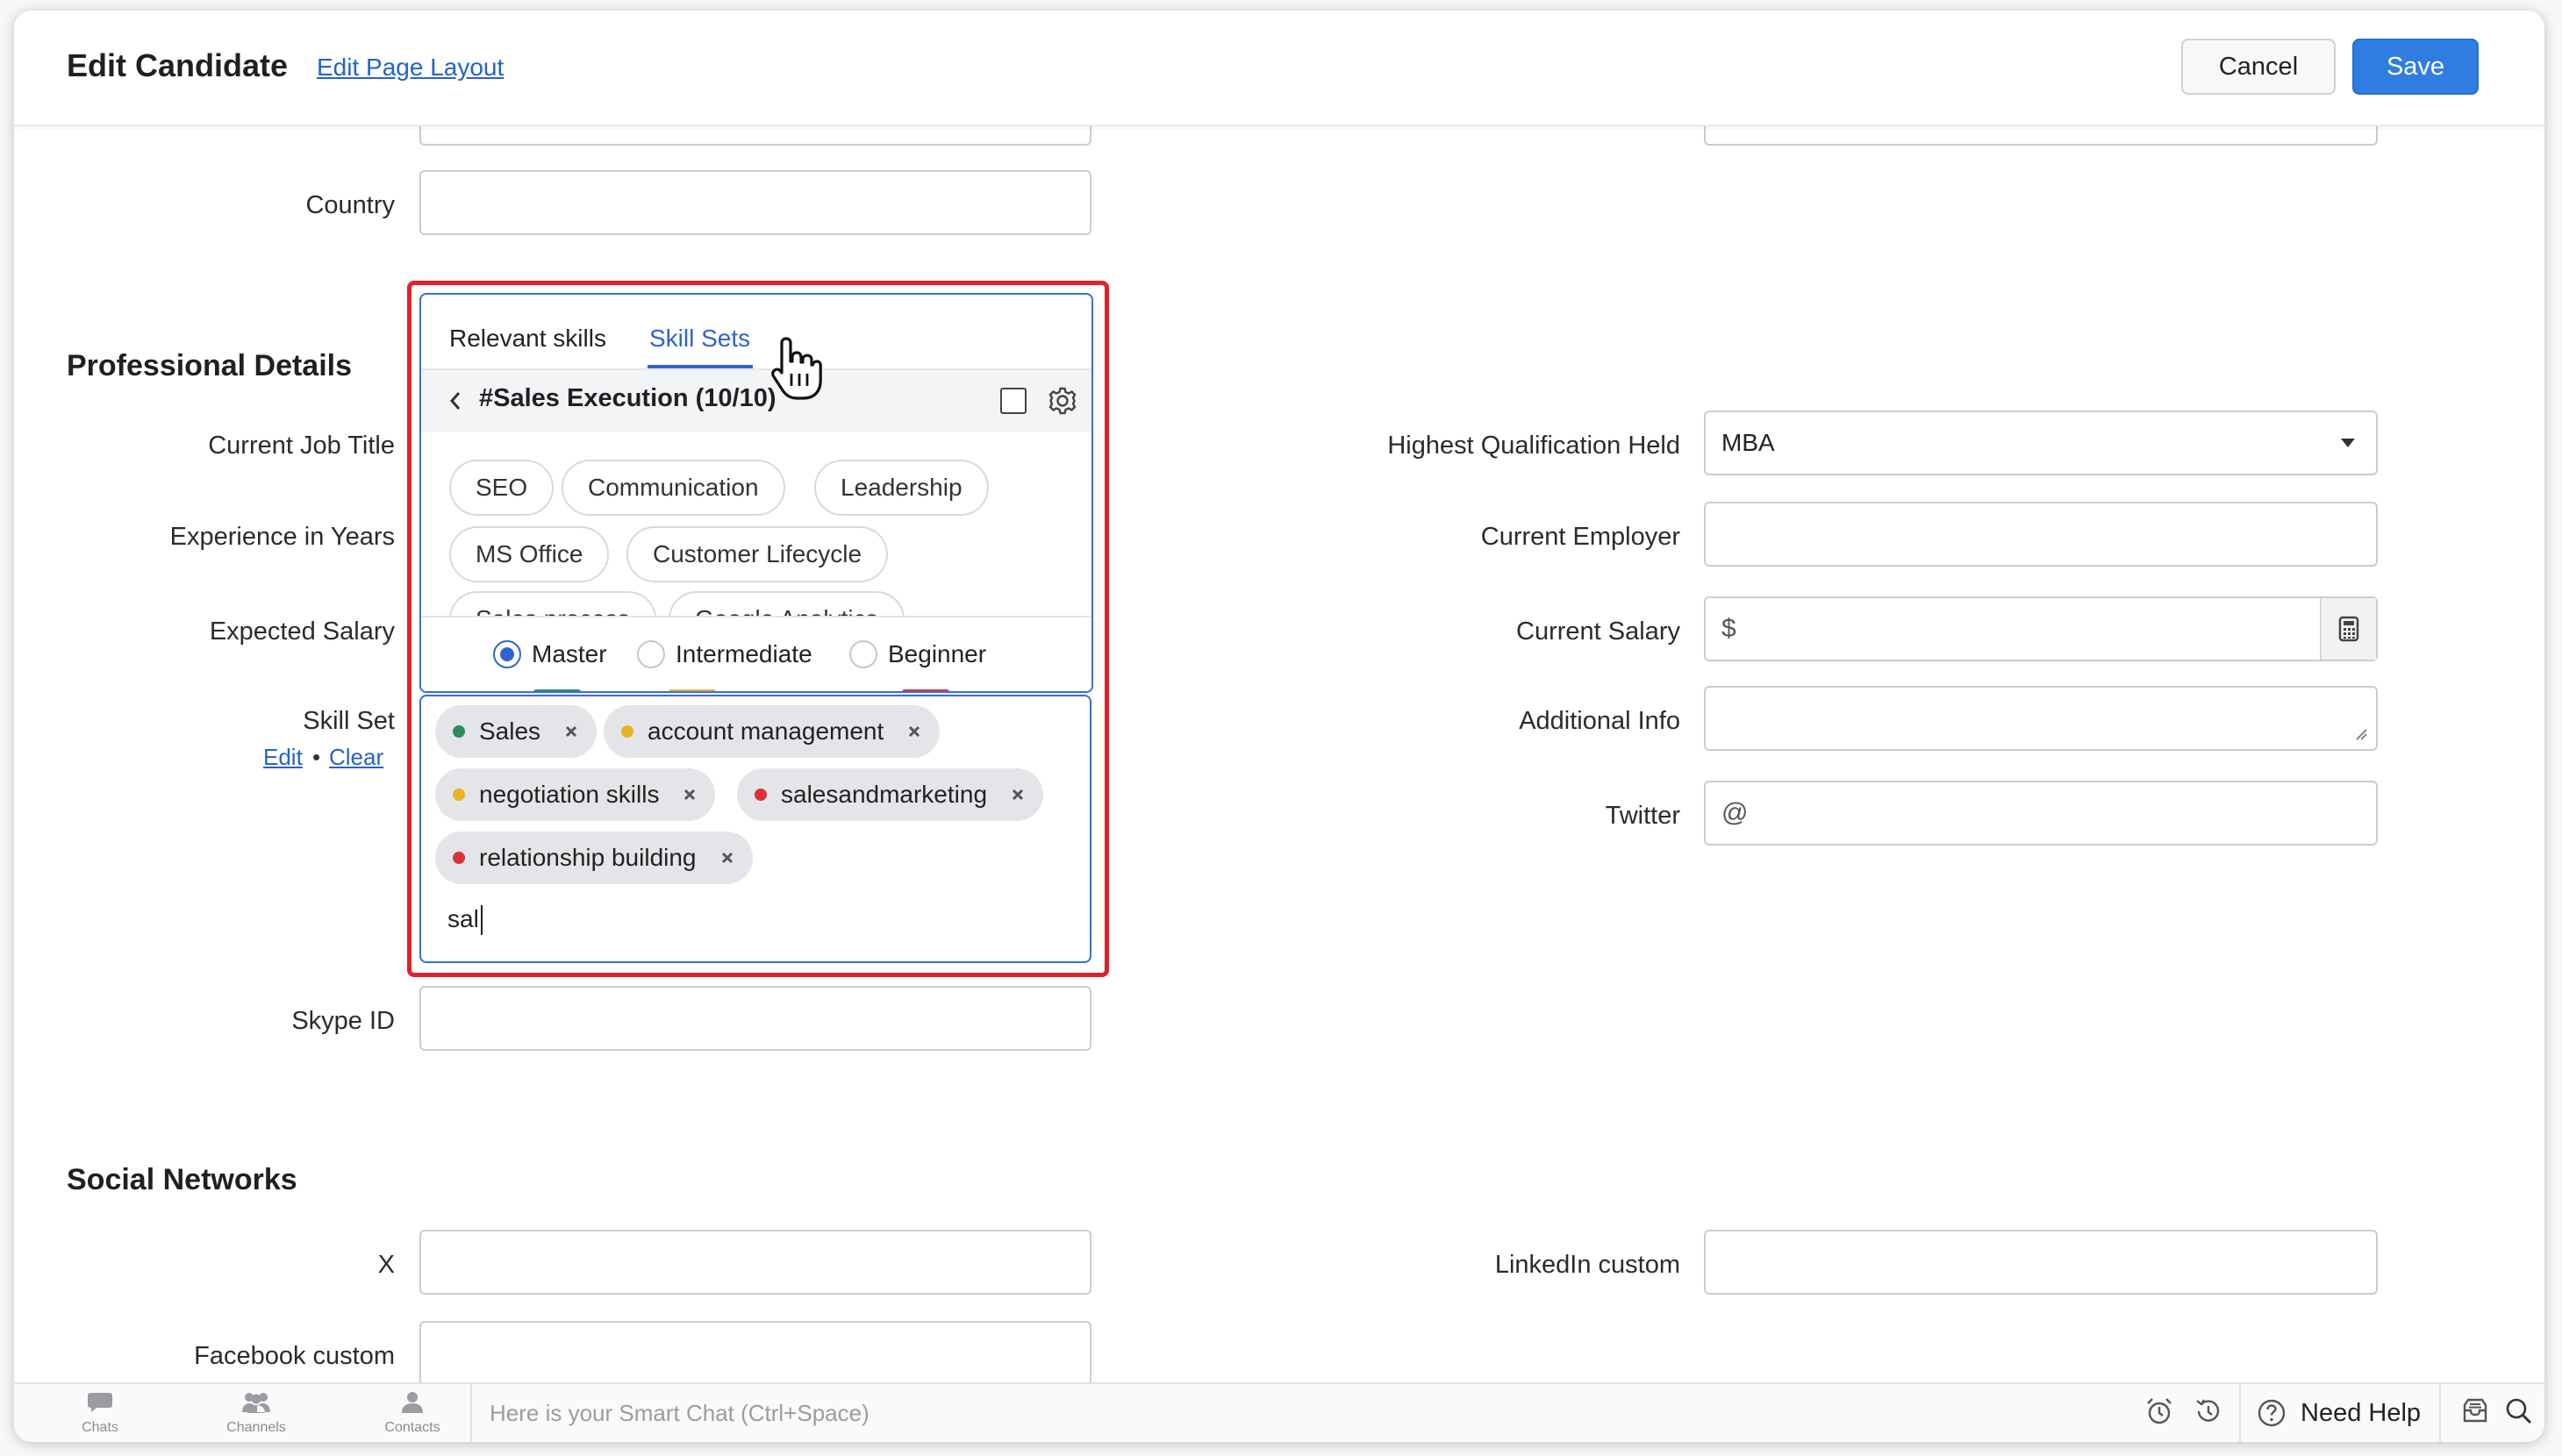 Image resolution: width=2562 pixels, height=1456 pixels. What do you see at coordinates (282, 537) in the screenshot?
I see `experience-label: Experience in Years` at bounding box center [282, 537].